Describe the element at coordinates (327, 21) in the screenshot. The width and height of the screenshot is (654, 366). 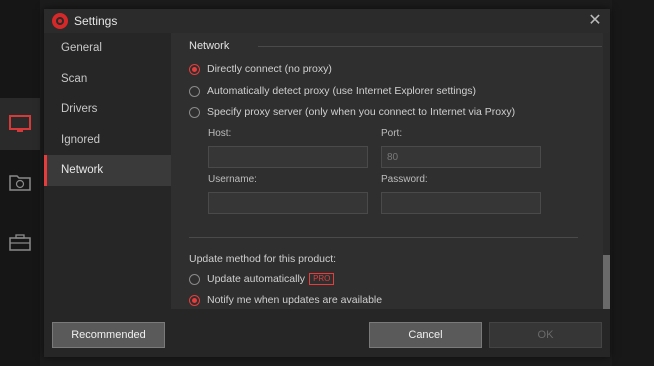
I see `title-bar: Settings ✕` at that location.